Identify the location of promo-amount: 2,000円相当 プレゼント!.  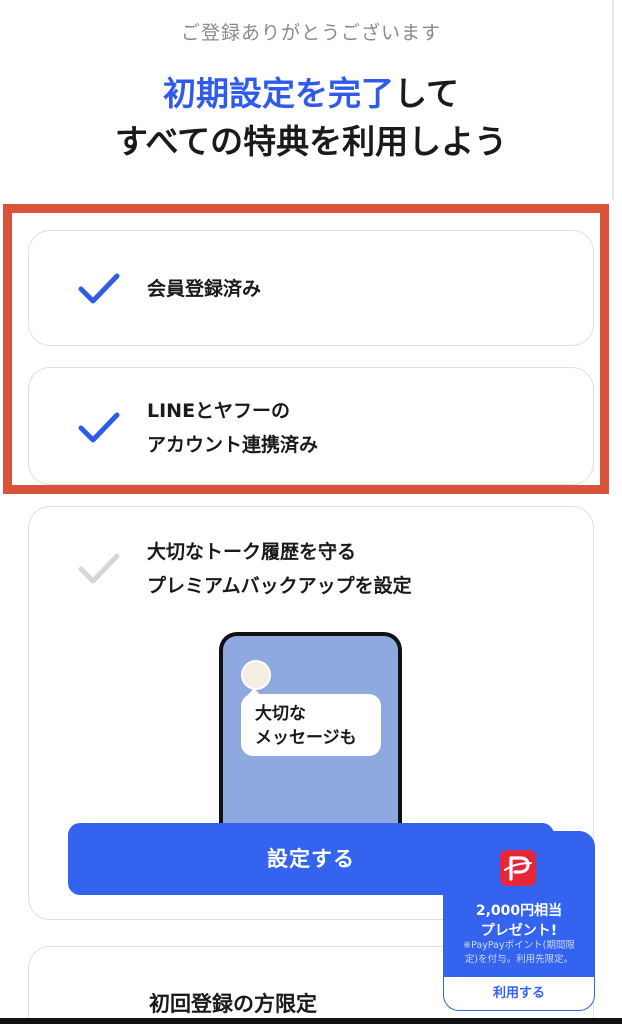
(519, 921).